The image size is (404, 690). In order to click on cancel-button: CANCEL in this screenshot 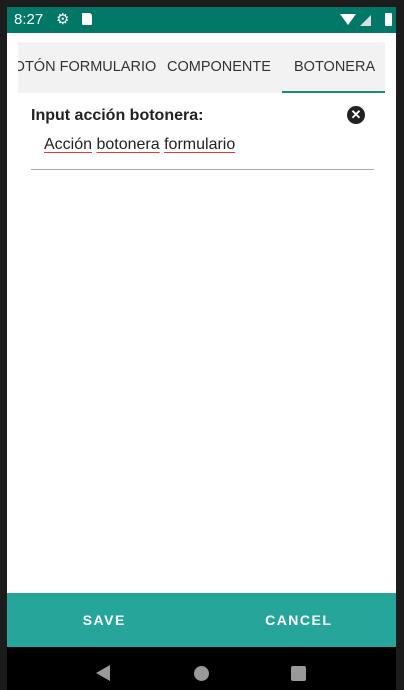, I will do `click(299, 620)`.